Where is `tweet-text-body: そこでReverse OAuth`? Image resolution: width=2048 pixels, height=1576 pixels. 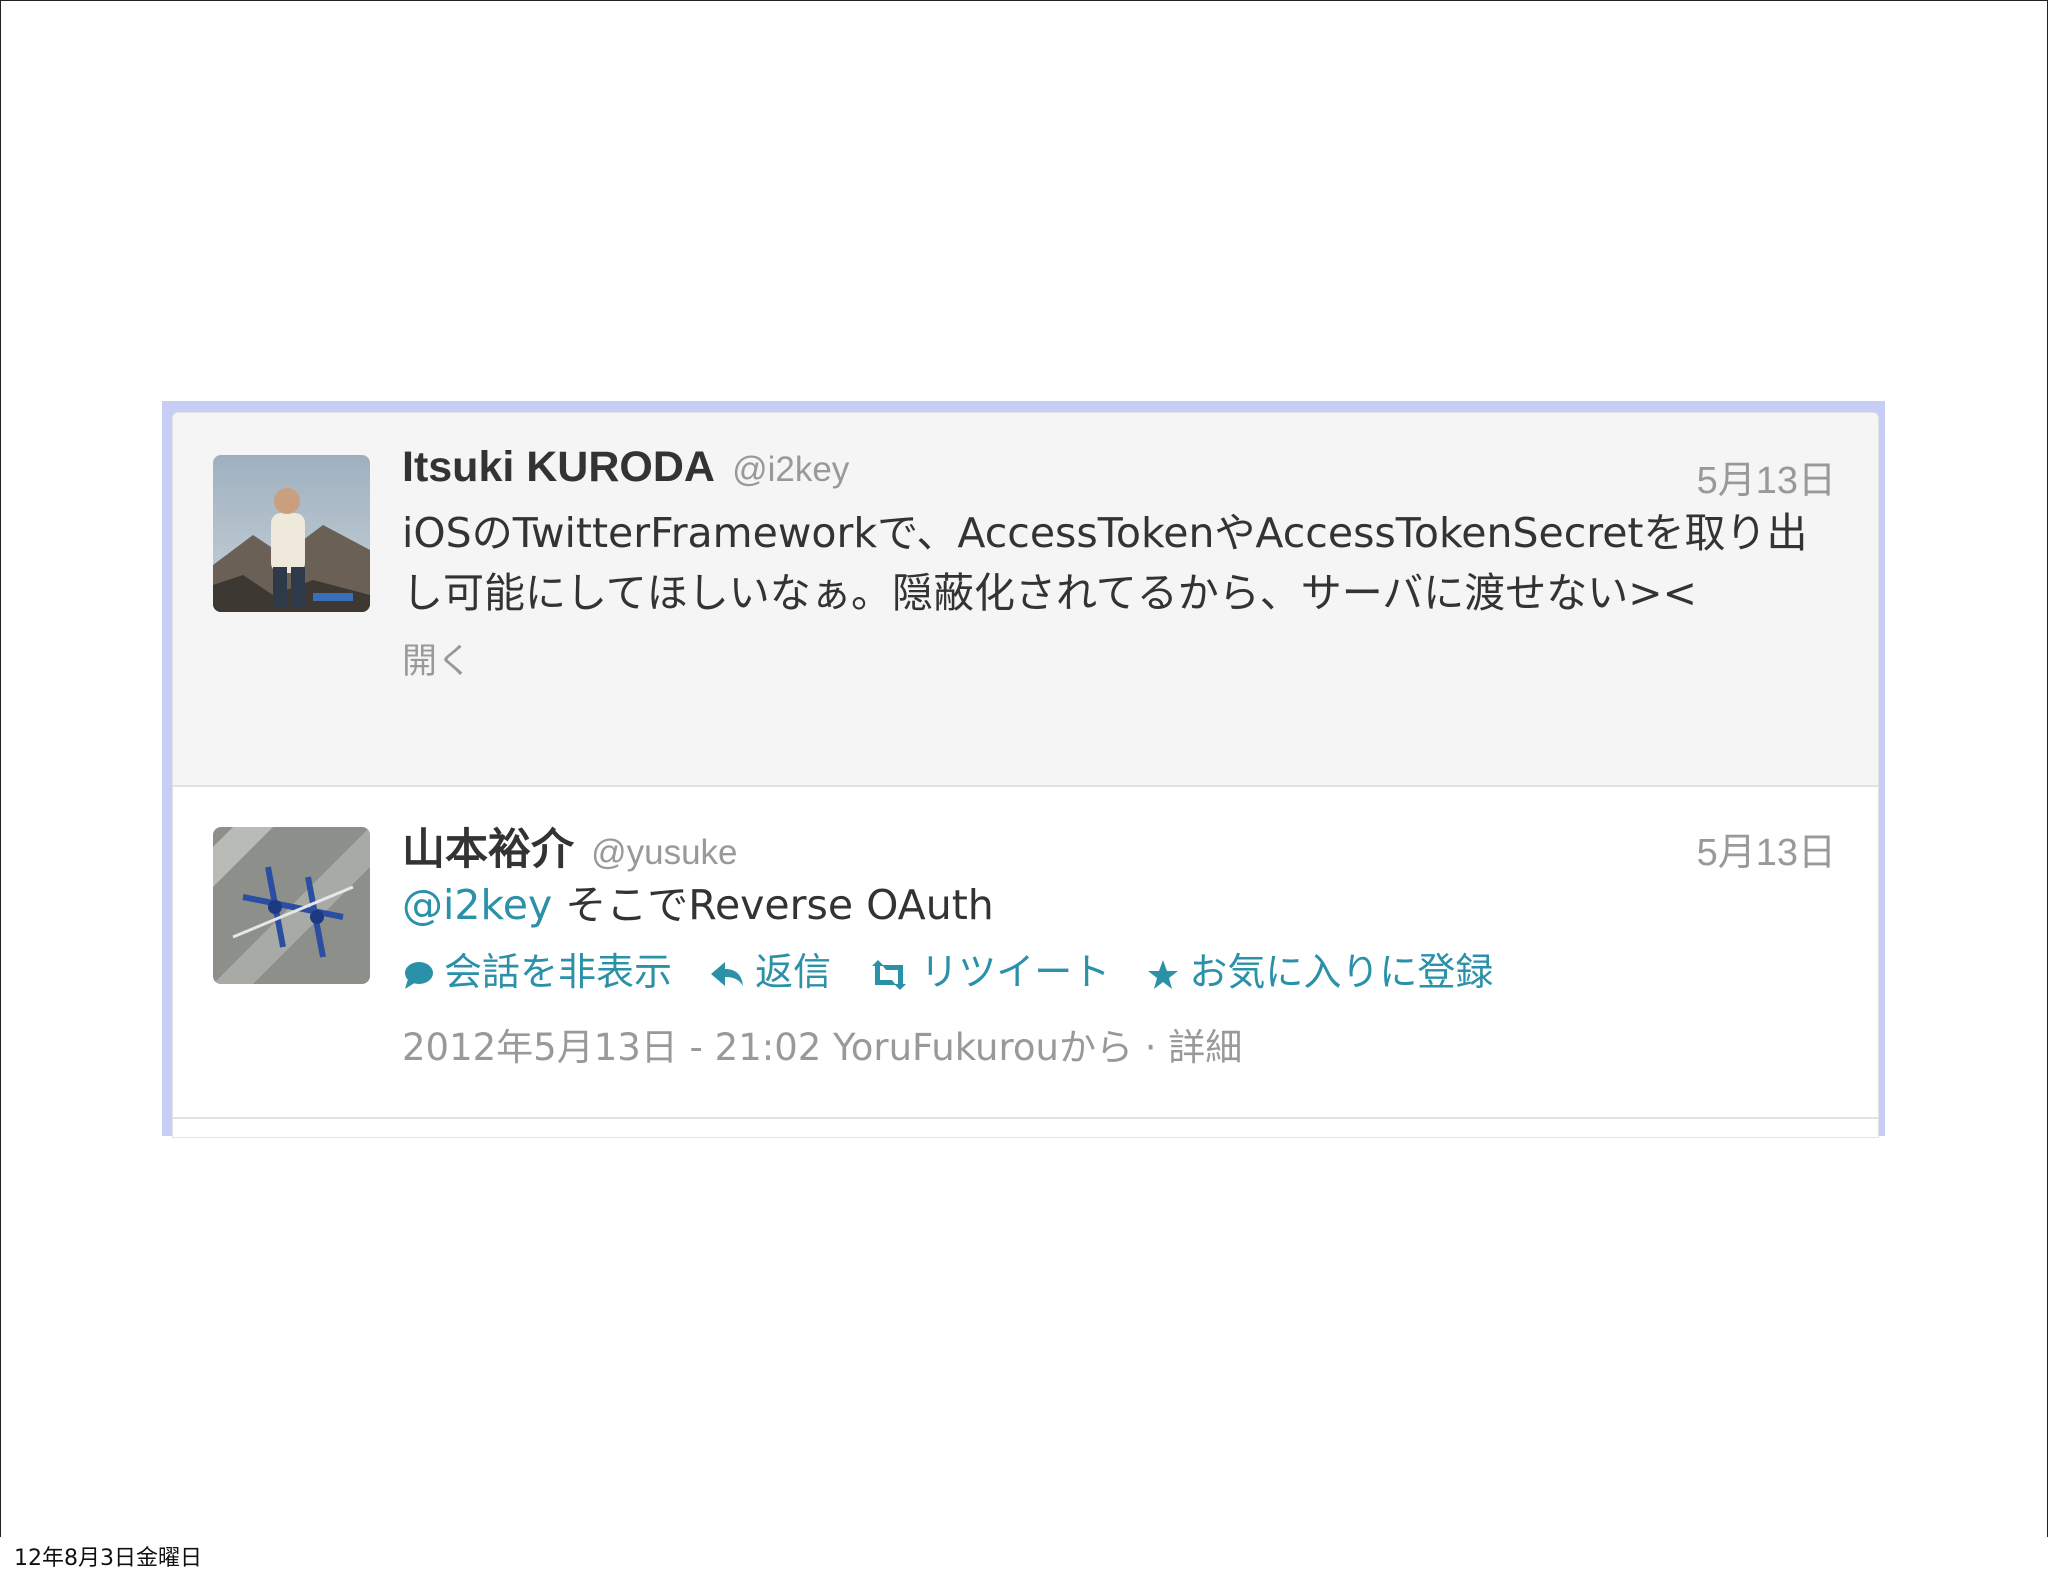
tweet-text-body: そこでReverse OAuth is located at coordinates (779, 905).